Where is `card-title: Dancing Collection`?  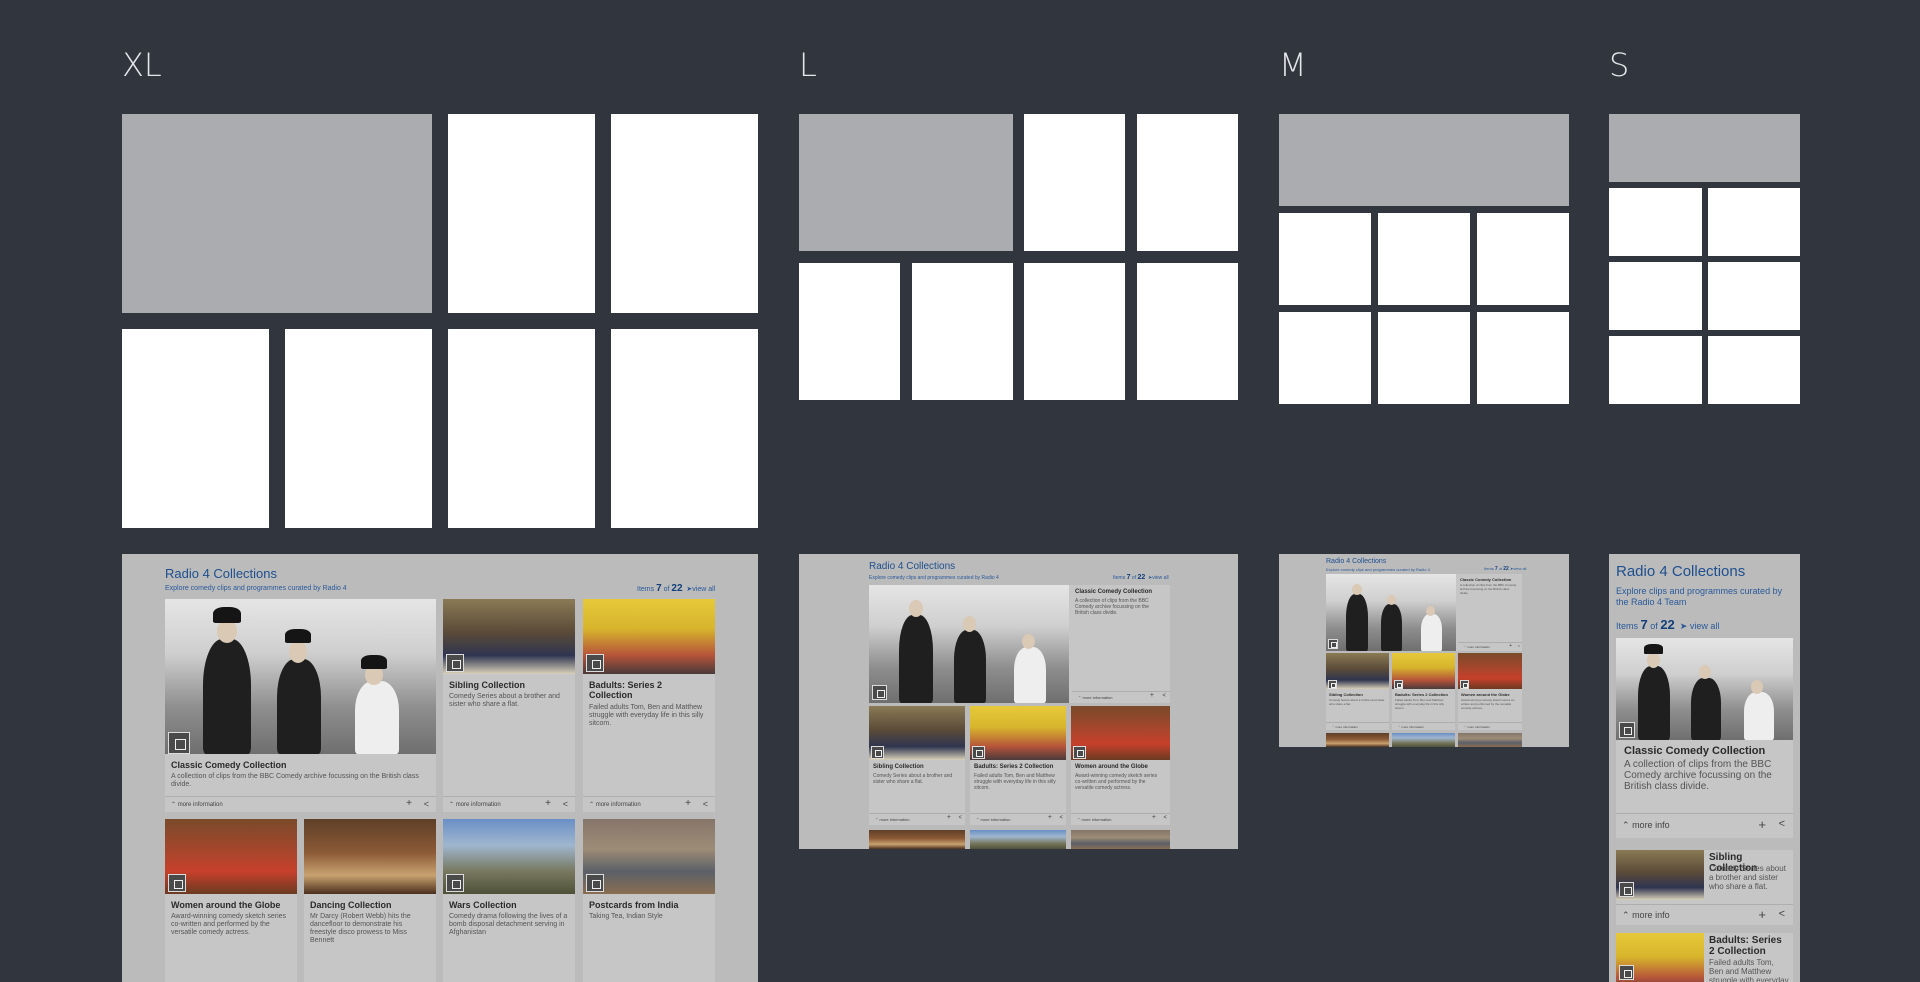
card-title: Dancing Collection is located at coordinates (351, 905).